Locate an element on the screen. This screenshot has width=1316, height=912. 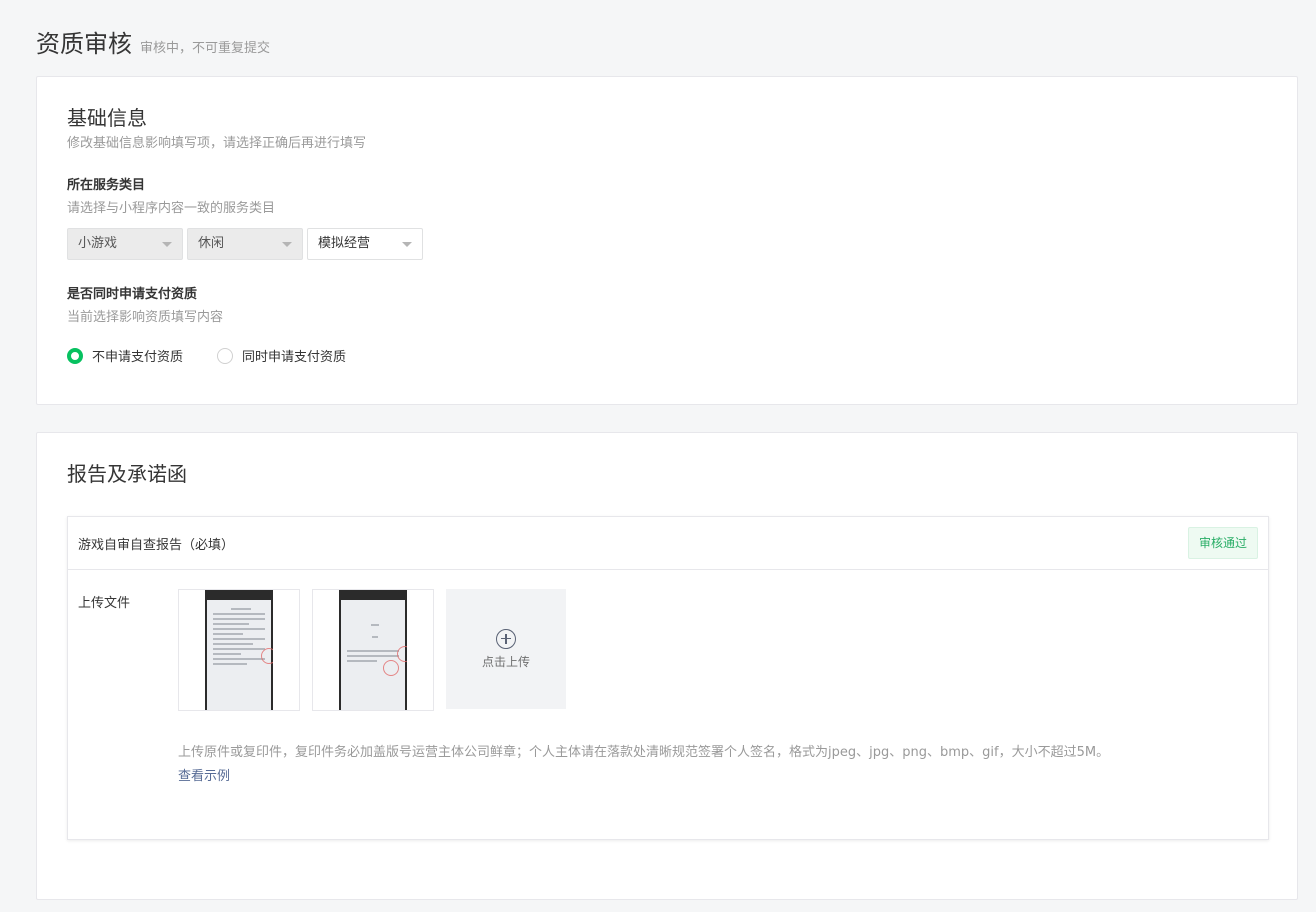
category-selects: 小游戏 休闲 模拟经营 is located at coordinates (245, 244).